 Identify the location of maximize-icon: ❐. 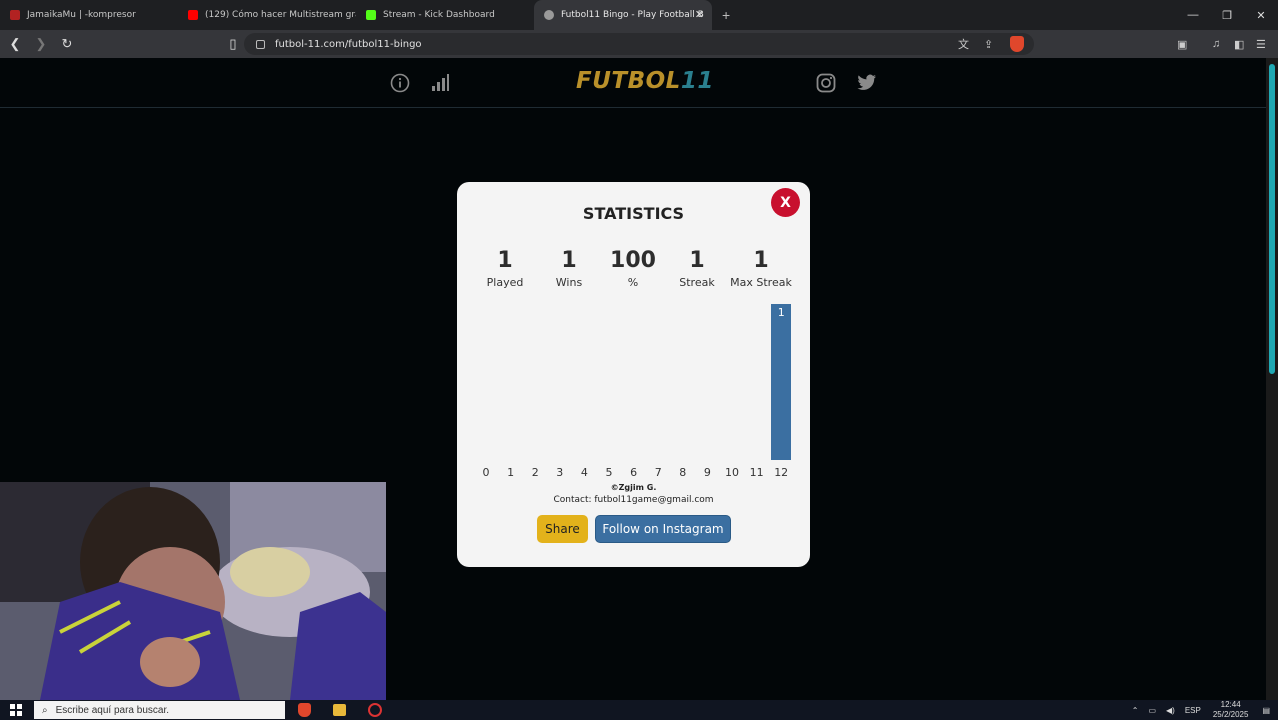
(1227, 15).